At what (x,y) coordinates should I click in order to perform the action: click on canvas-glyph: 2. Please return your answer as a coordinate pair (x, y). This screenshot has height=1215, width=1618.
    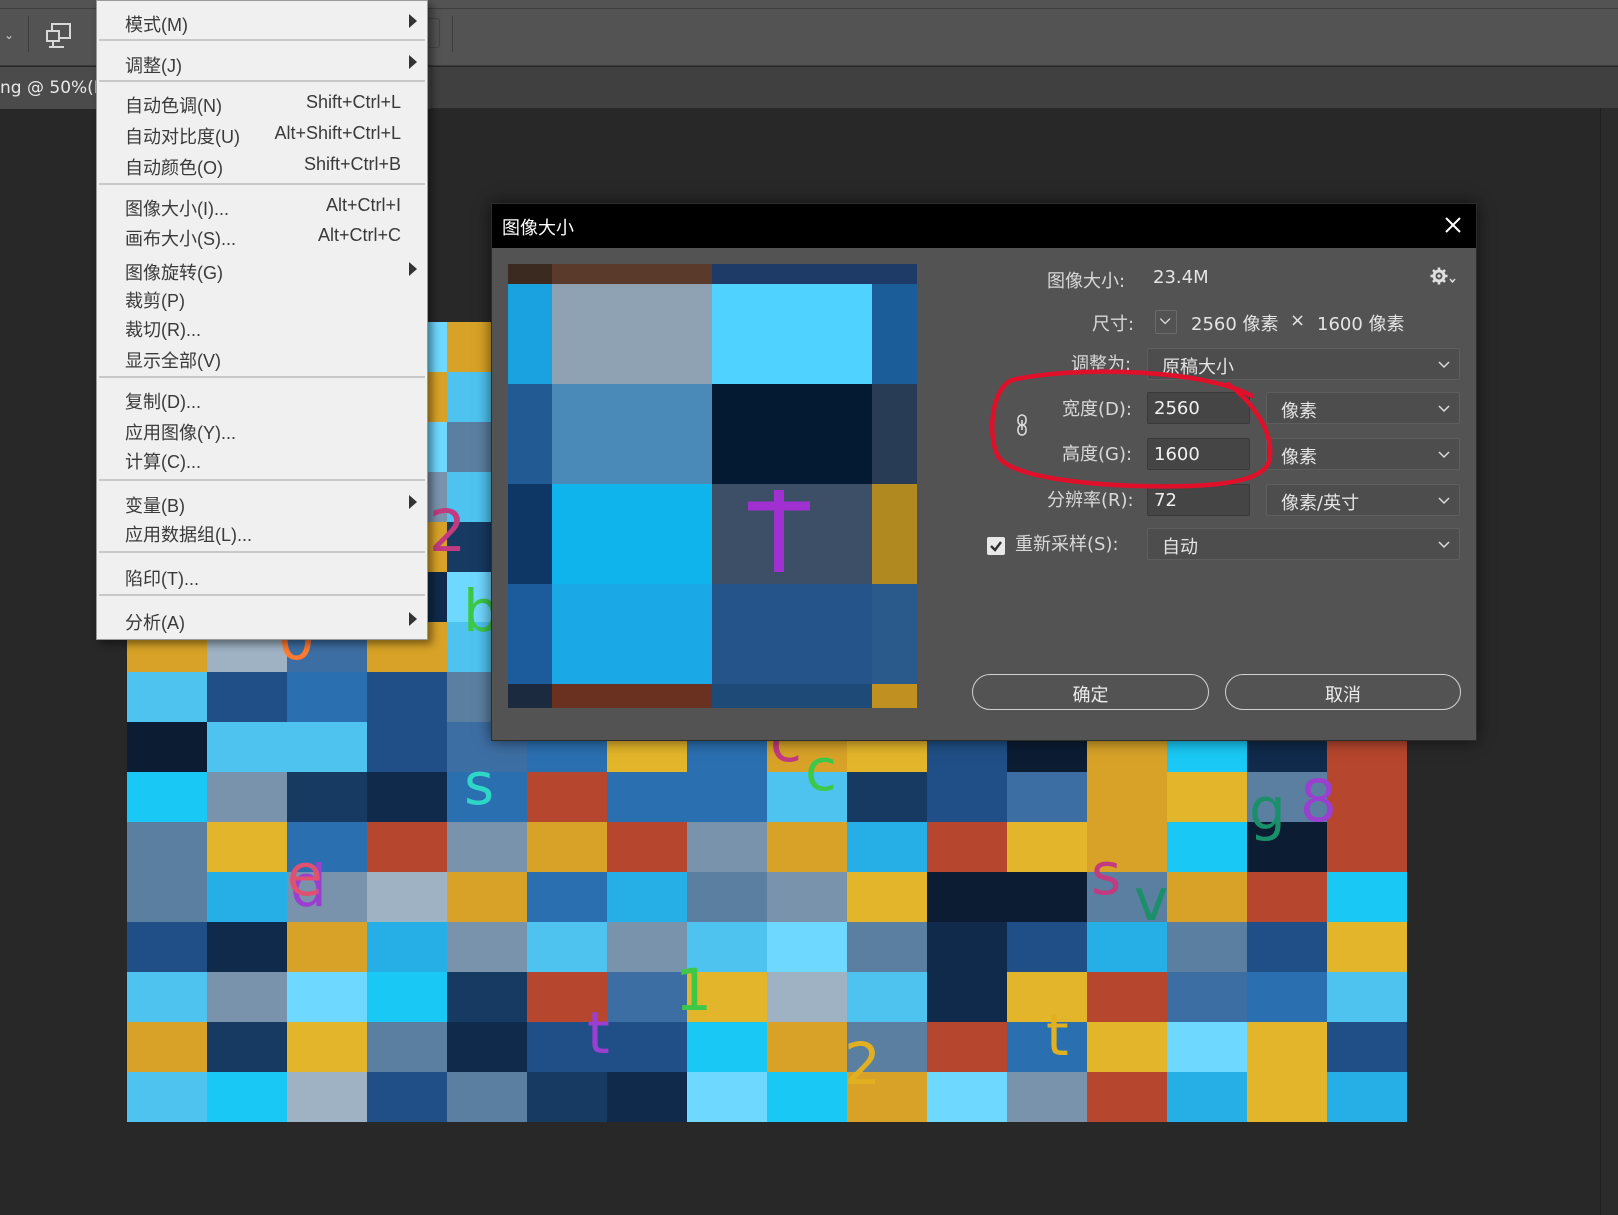
    Looking at the image, I should click on (447, 531).